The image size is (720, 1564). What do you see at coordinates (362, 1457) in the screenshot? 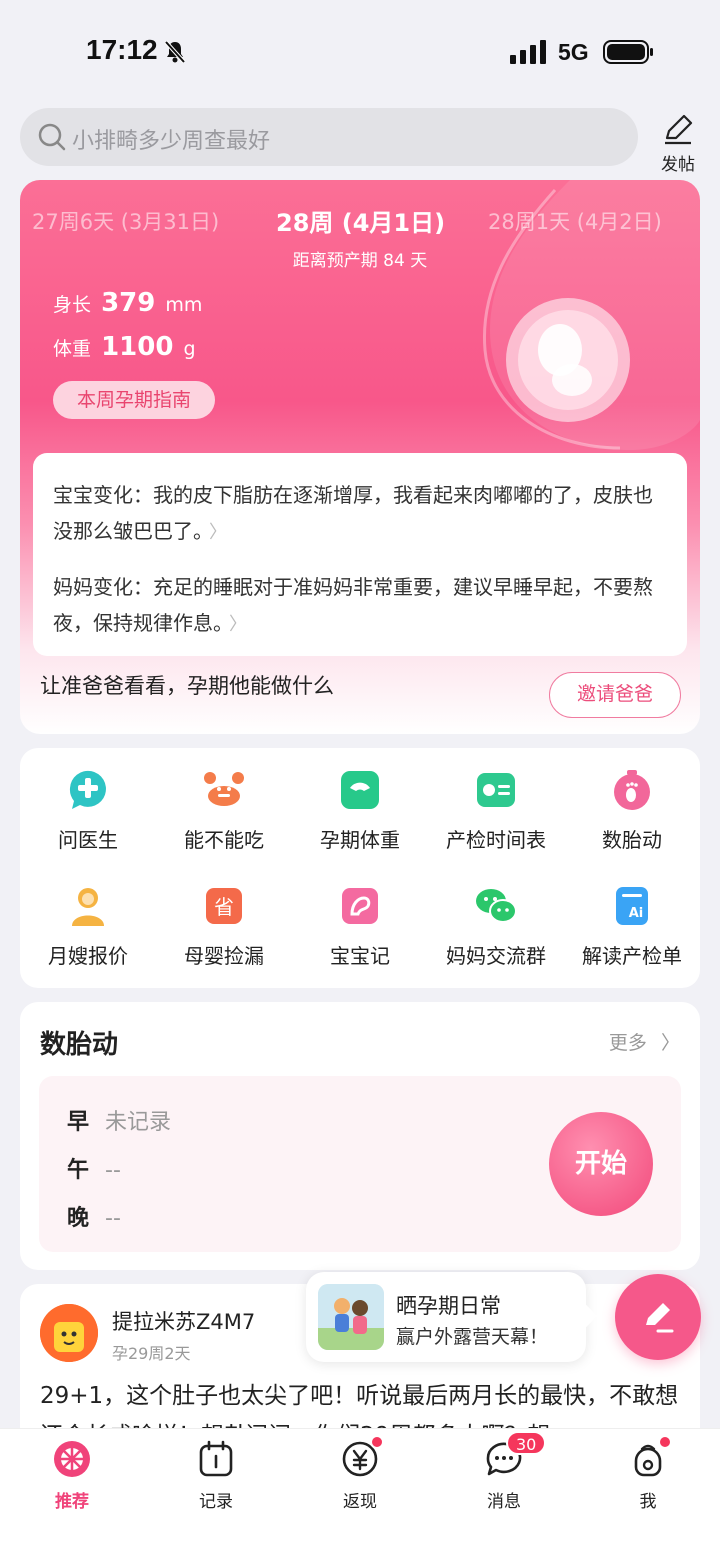
I see `yuan-icon` at bounding box center [362, 1457].